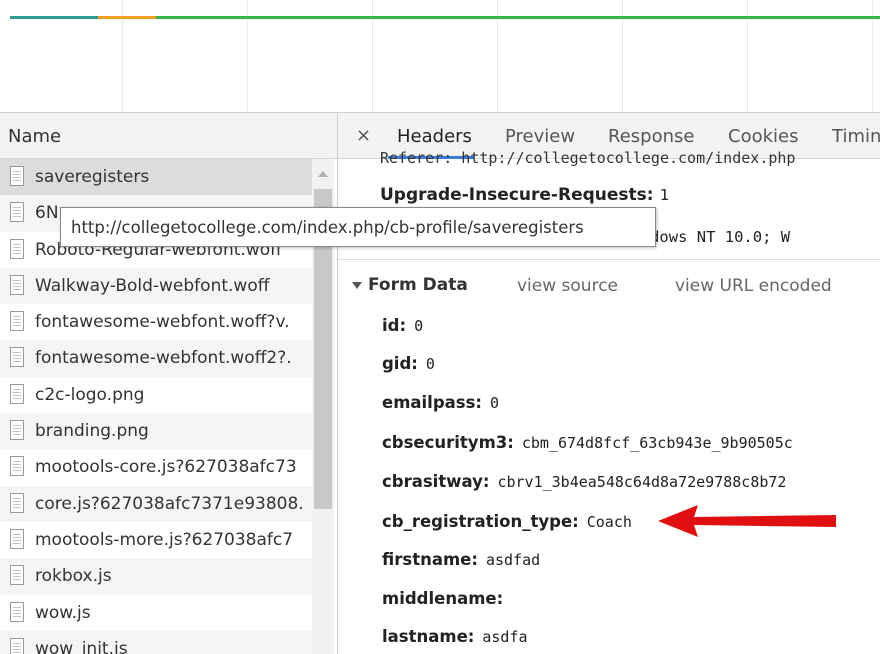 This screenshot has height=654, width=880. Describe the element at coordinates (323, 174) in the screenshot. I see `scroll-up-arrow-icon` at that location.